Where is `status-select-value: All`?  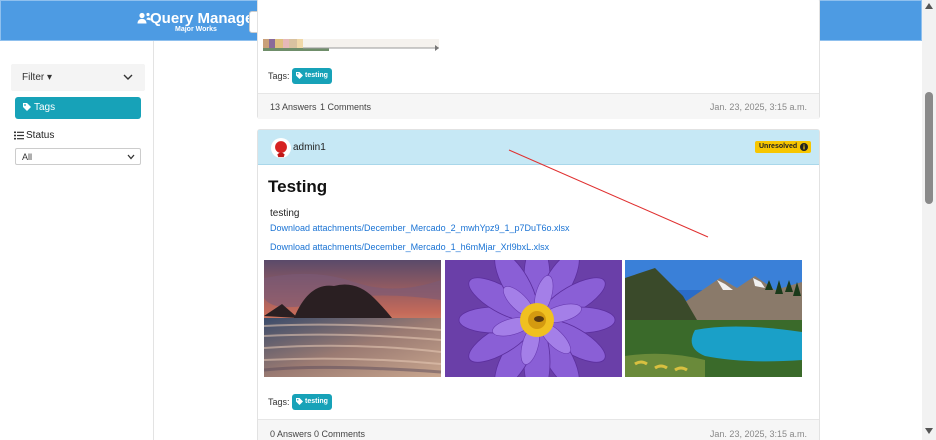
status-select-value: All is located at coordinates (27, 157).